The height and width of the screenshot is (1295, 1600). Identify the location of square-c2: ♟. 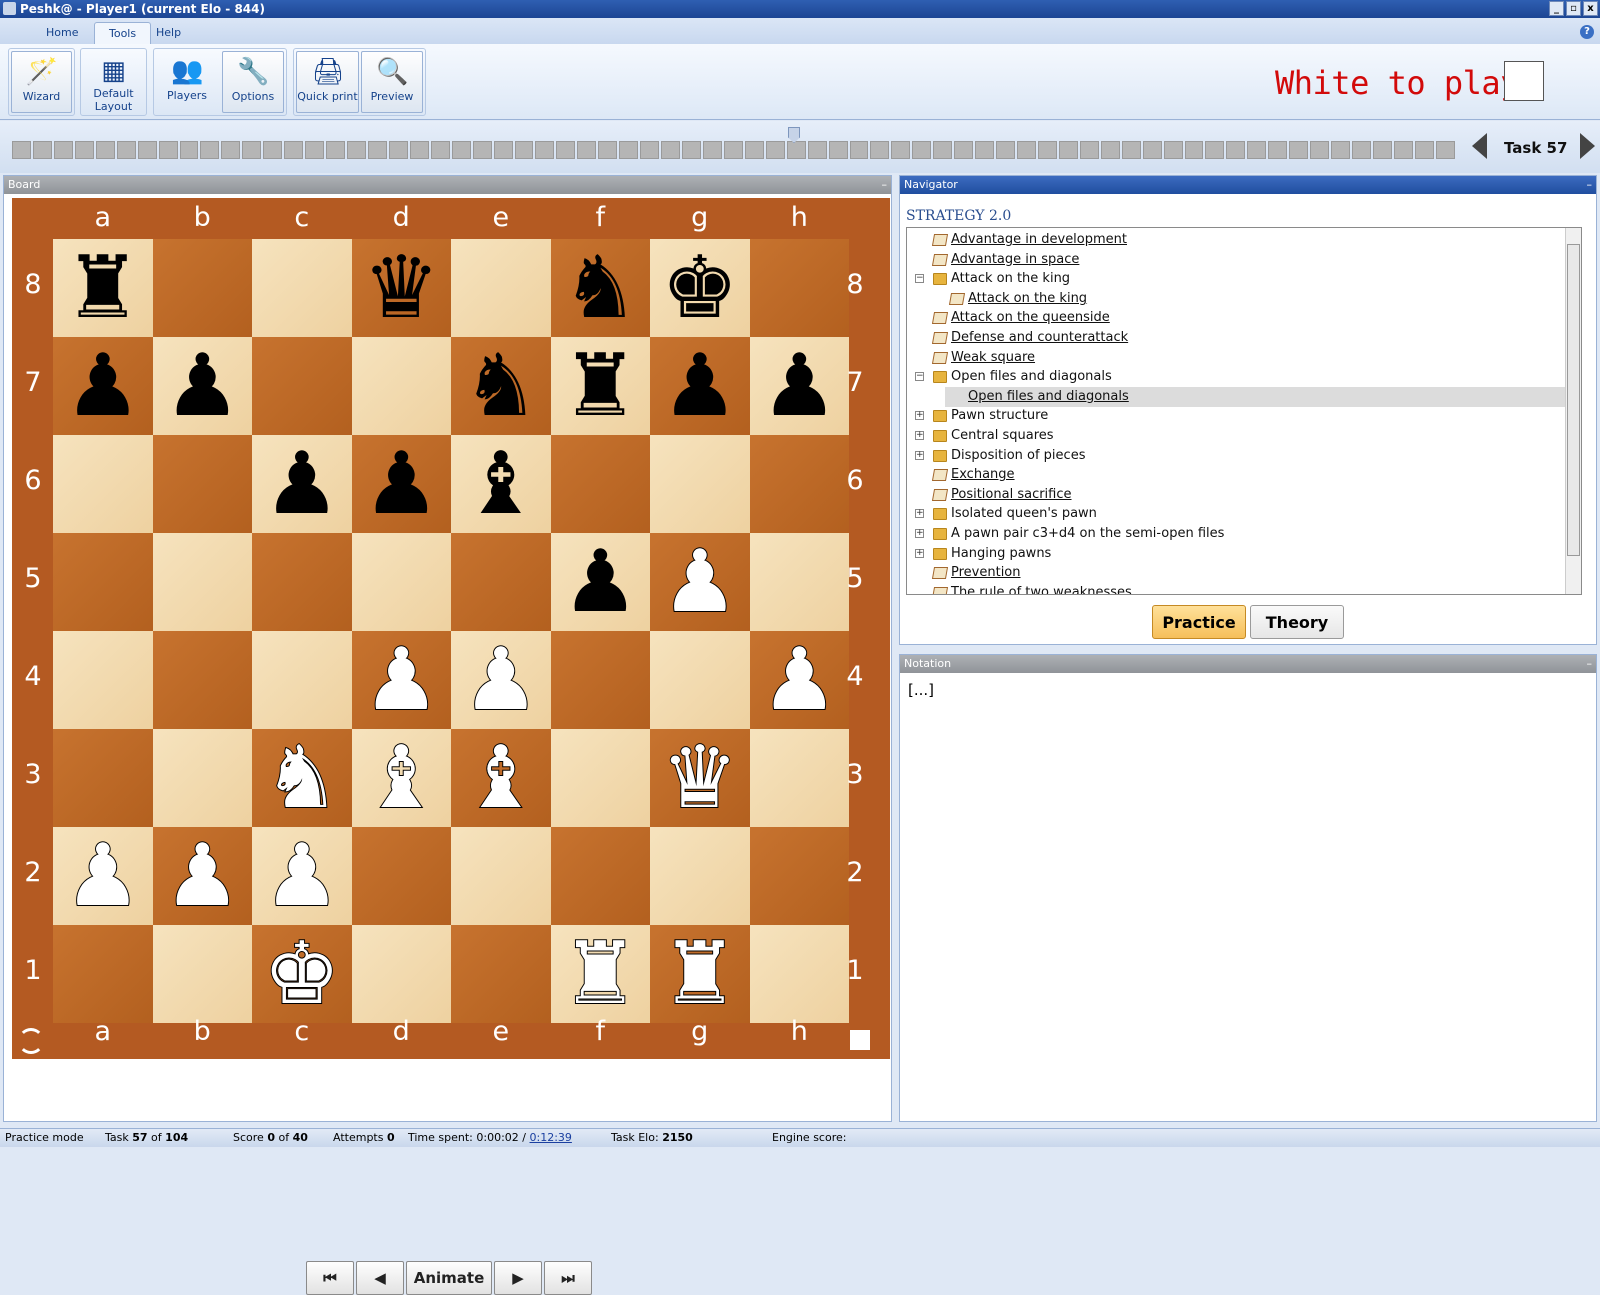
(302, 876).